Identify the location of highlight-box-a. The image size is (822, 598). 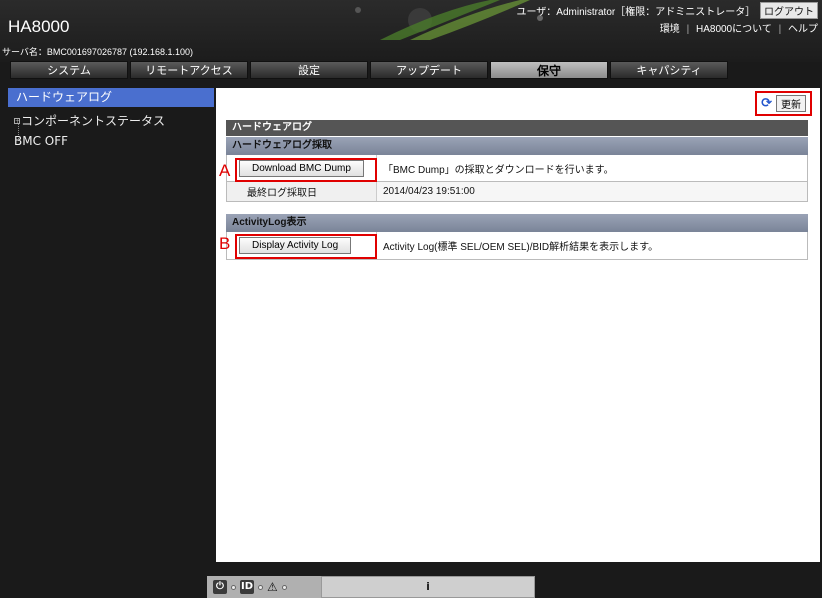
(306, 170).